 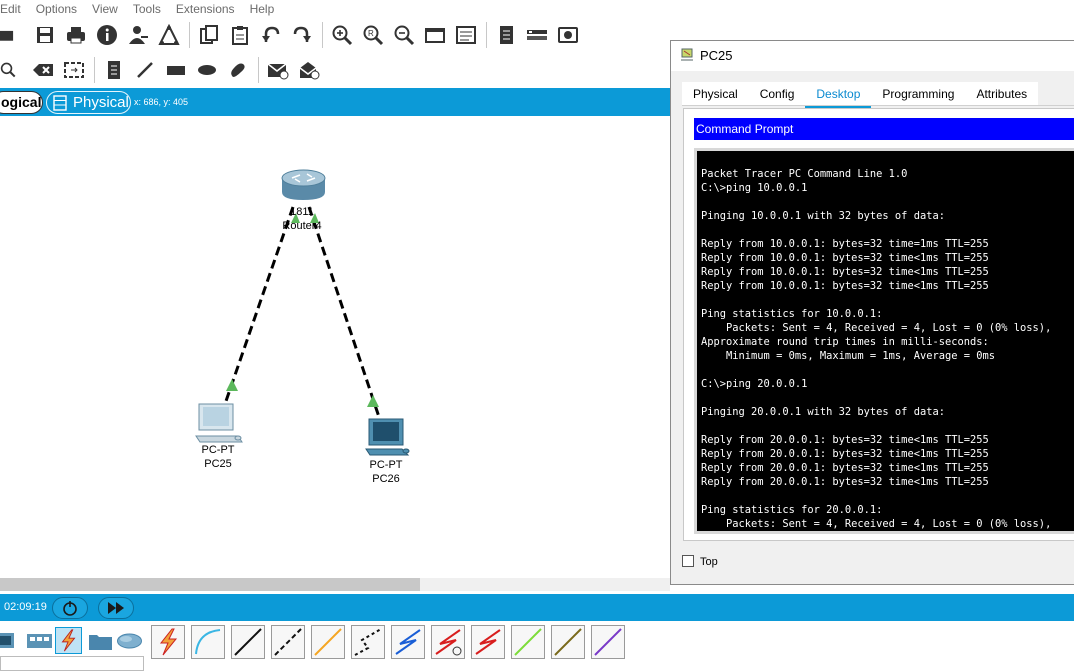 I want to click on copper-cross-icon, so click(x=288, y=642).